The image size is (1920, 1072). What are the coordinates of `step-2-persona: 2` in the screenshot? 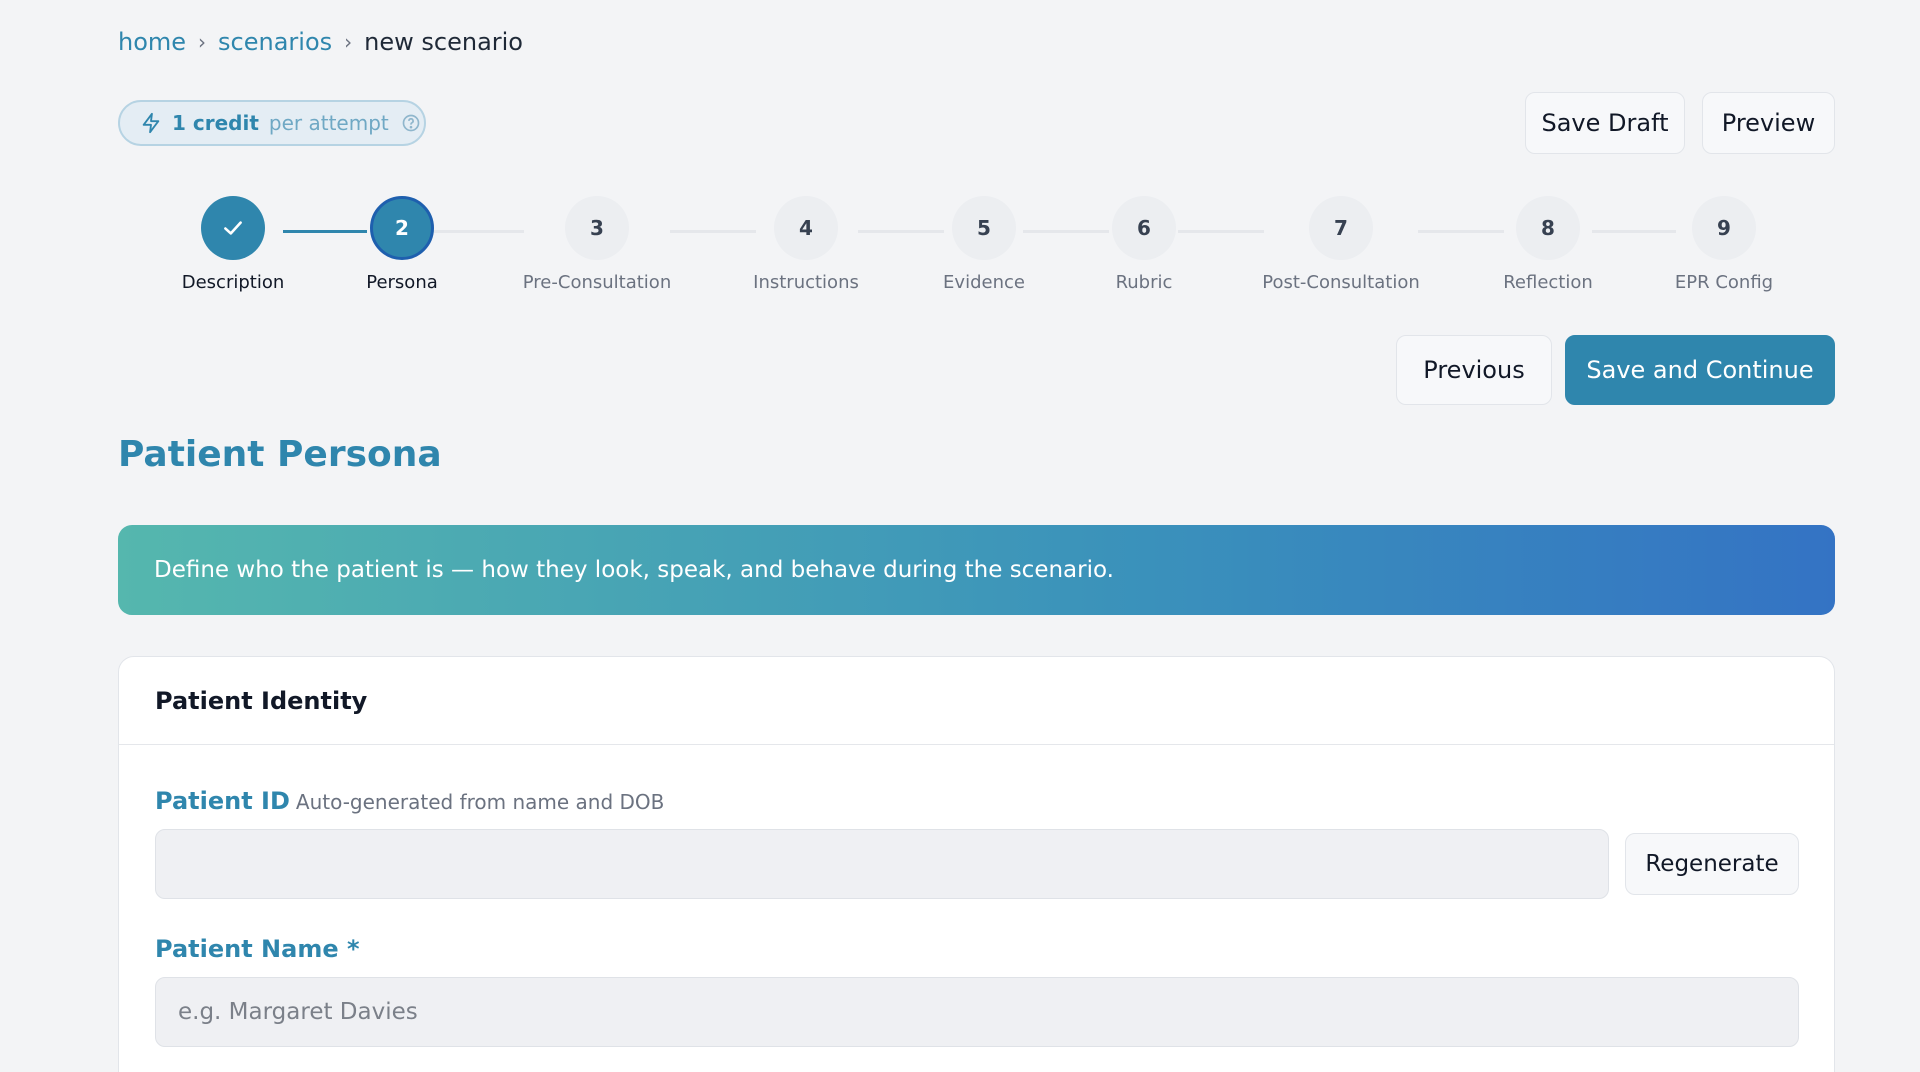 It's located at (402, 228).